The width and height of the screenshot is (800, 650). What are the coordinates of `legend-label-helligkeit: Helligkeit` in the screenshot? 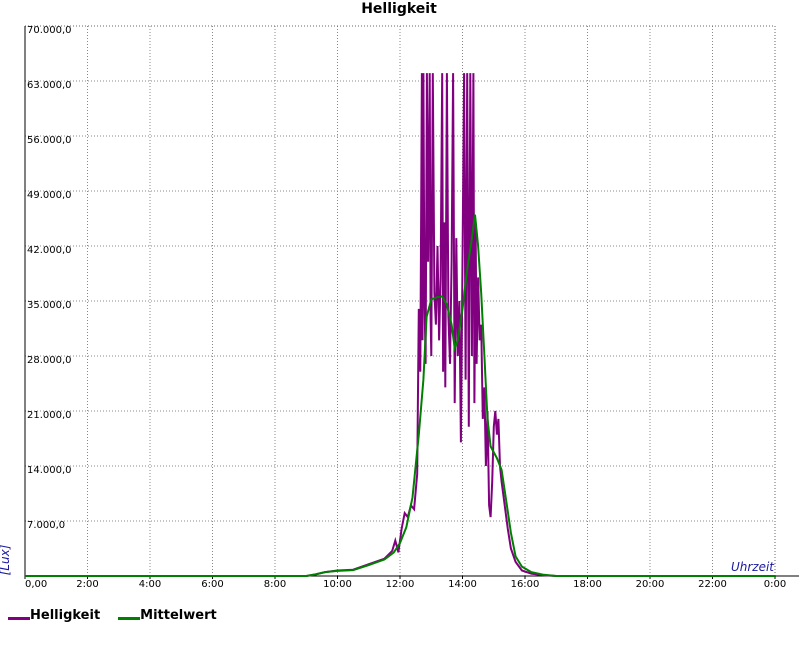 It's located at (65, 615).